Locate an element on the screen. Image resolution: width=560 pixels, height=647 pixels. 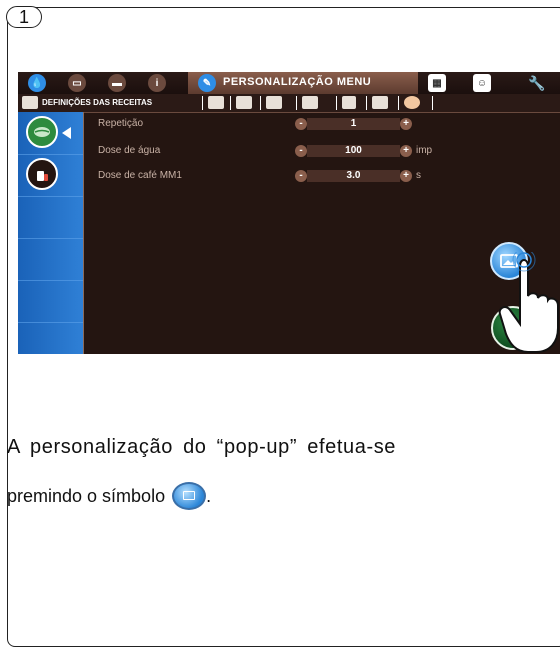
water-dose-plus-button: + is located at coordinates (406, 151).